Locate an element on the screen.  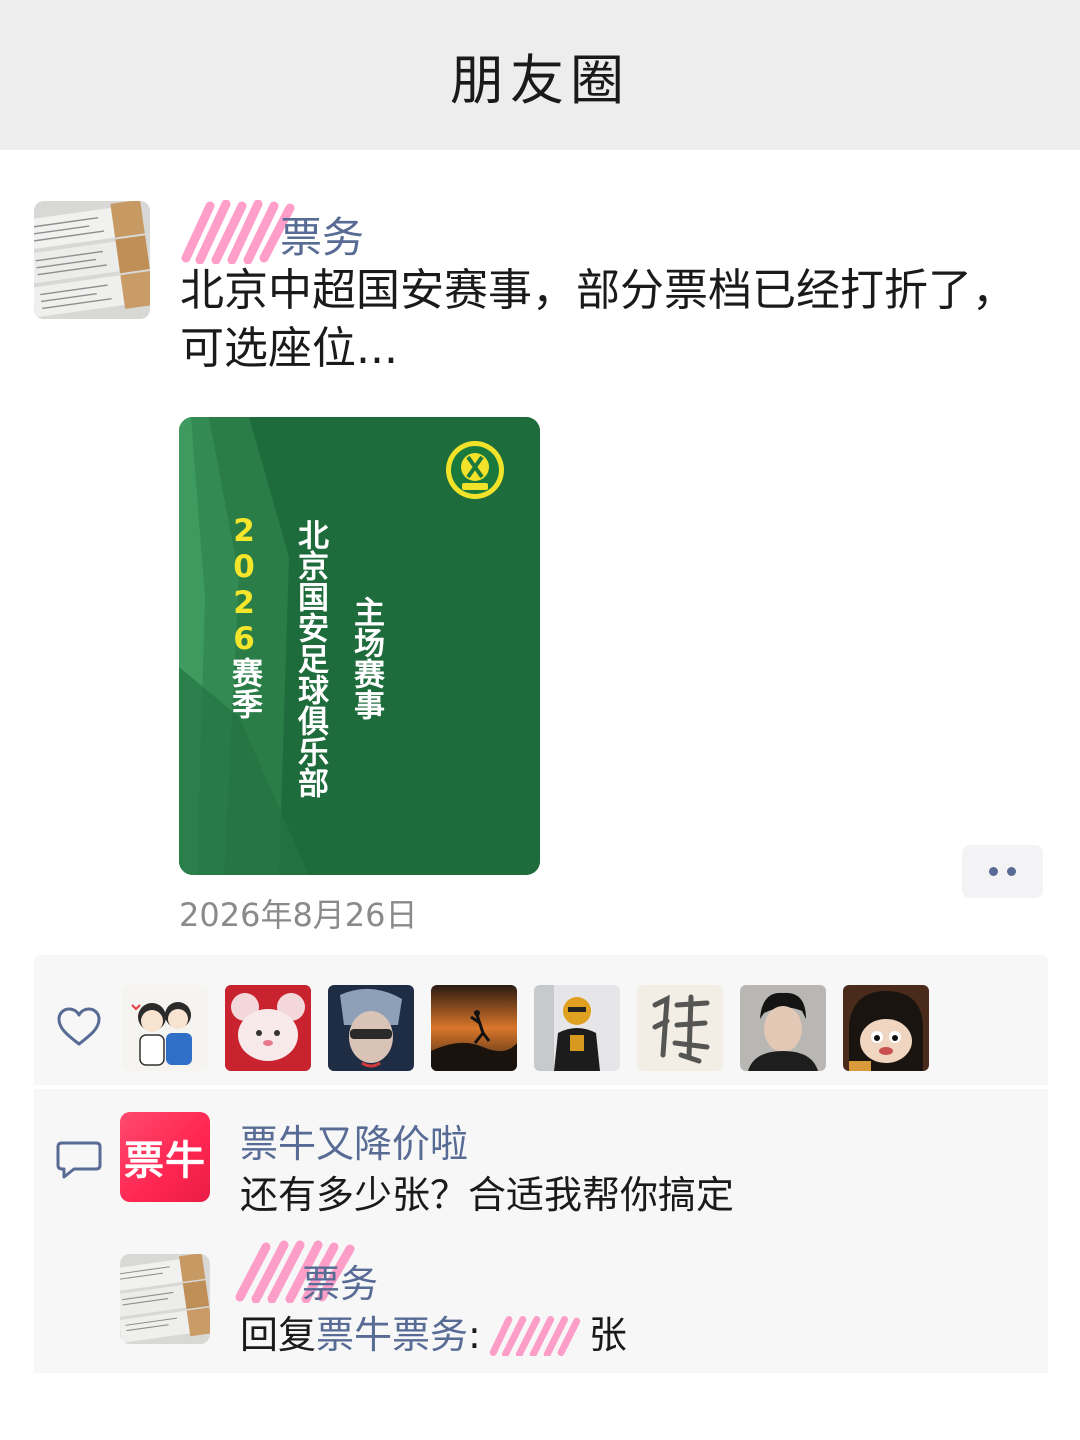
event-name: 主场赛事 is located at coordinates (366, 658).